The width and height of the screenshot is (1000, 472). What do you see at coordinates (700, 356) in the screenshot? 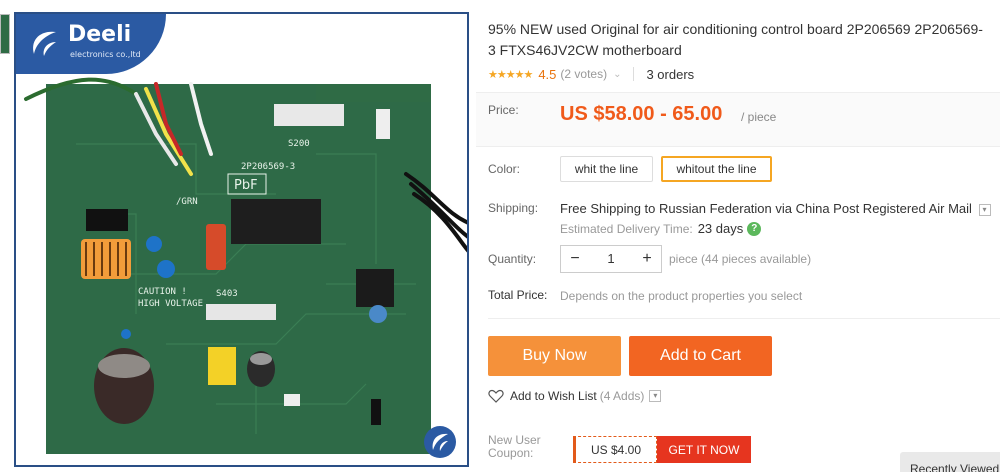
I see `add-to-cart-button: Add to Cart` at bounding box center [700, 356].